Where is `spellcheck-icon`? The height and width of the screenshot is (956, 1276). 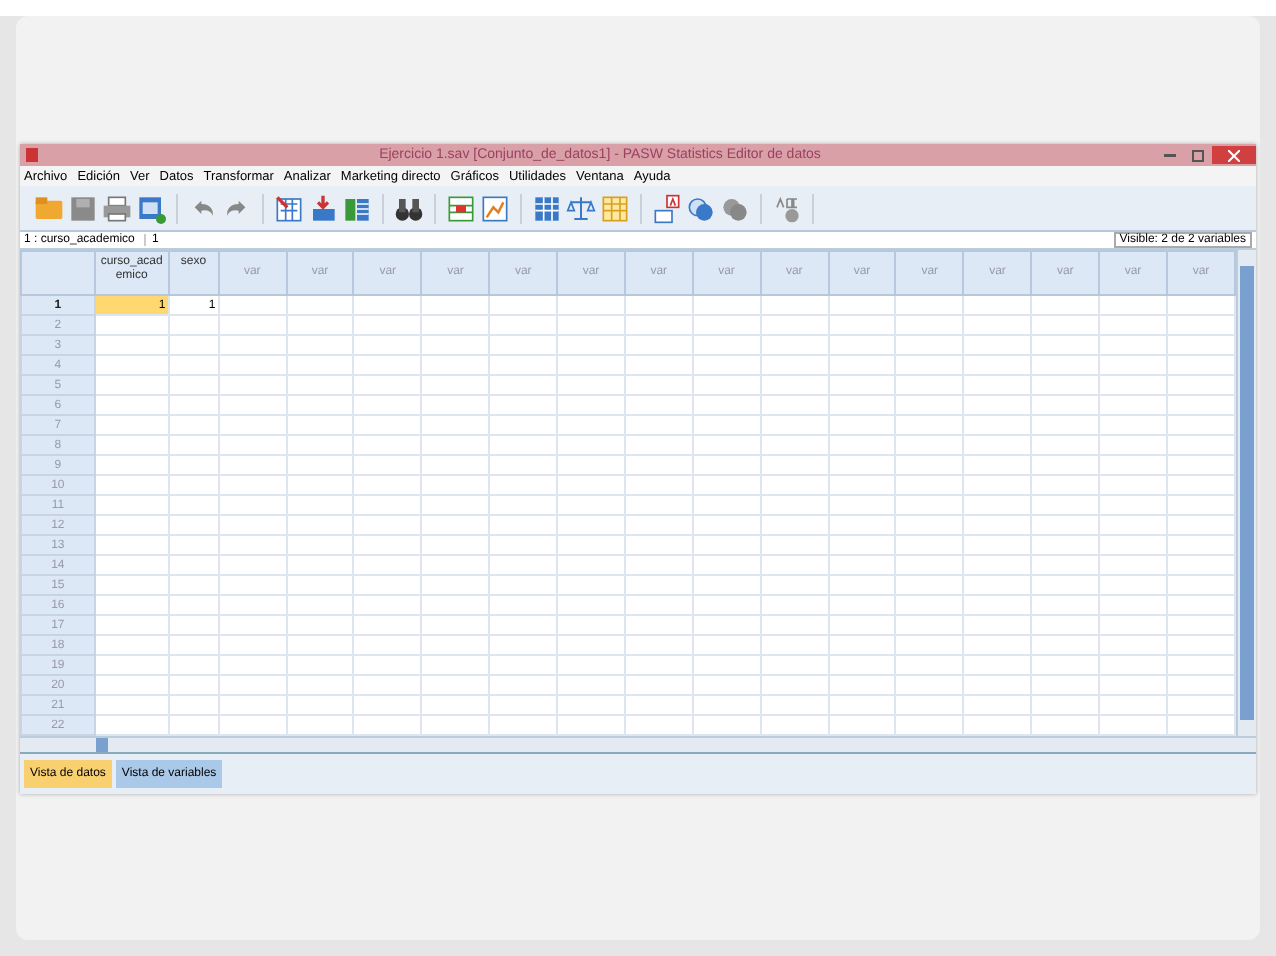
spellcheck-icon is located at coordinates (787, 208).